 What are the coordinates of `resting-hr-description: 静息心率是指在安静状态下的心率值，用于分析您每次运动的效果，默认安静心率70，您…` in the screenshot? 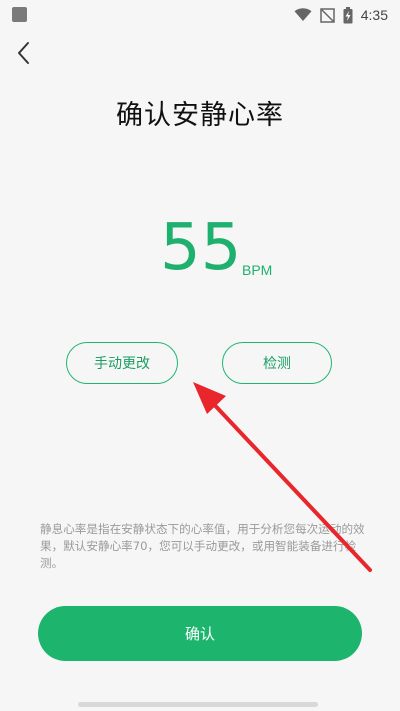 It's located at (202, 546).